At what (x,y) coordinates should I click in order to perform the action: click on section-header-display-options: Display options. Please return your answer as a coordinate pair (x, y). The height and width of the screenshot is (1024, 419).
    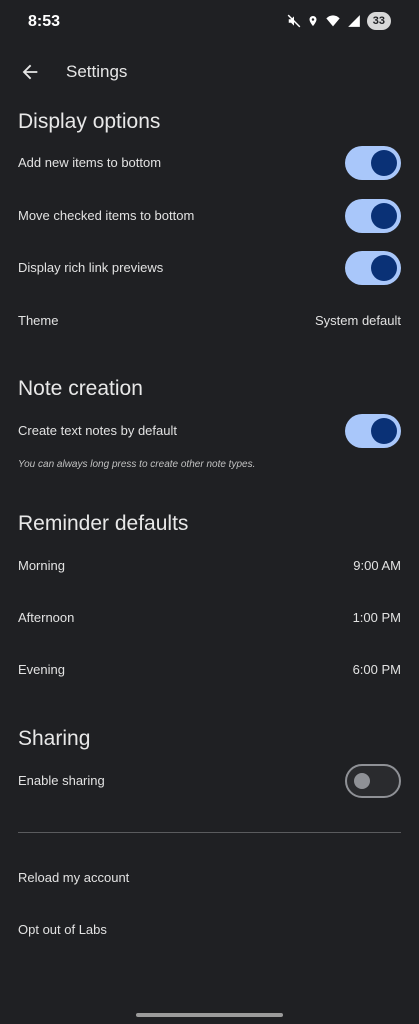
    Looking at the image, I should click on (89, 121).